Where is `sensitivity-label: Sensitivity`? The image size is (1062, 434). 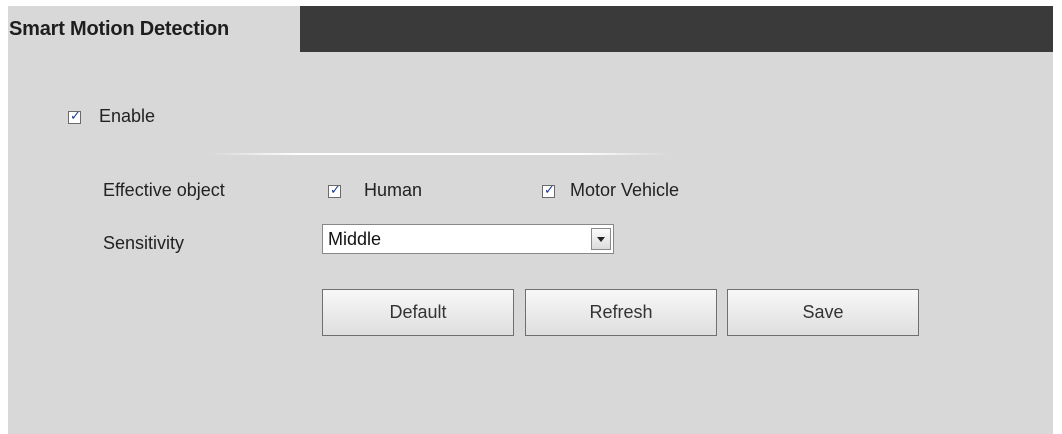
sensitivity-label: Sensitivity is located at coordinates (144, 243).